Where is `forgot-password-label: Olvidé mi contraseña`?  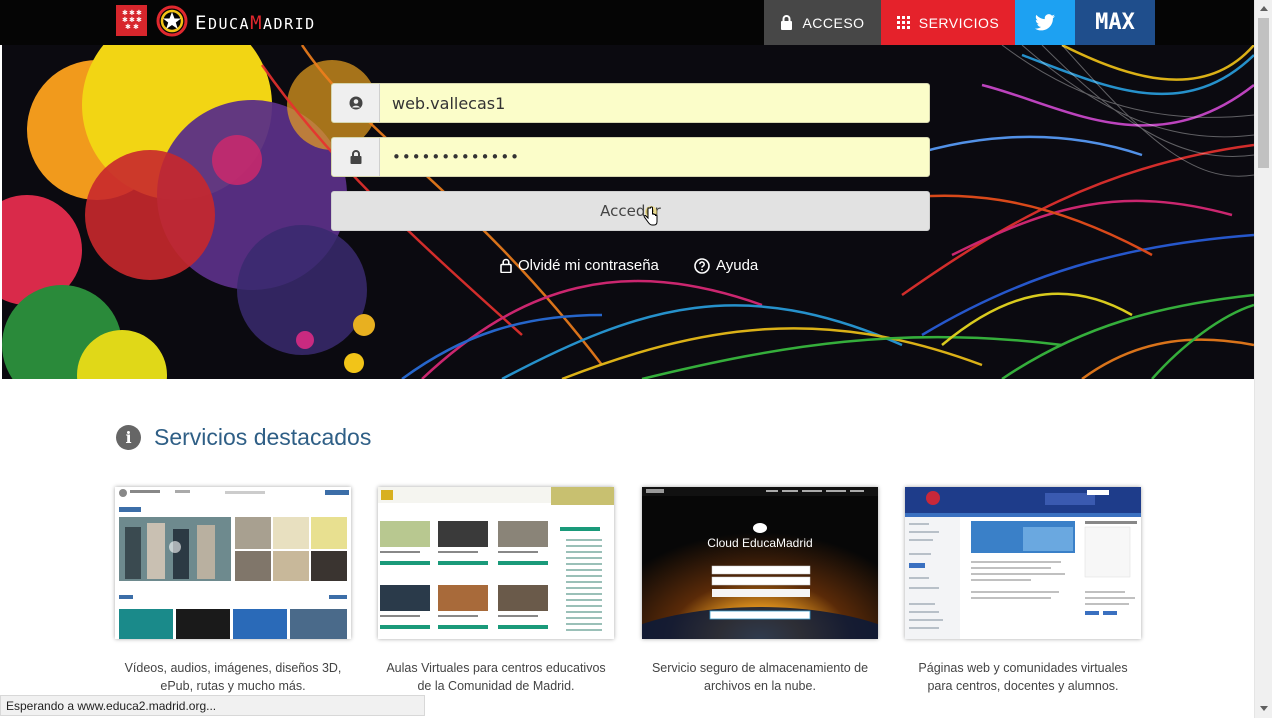
forgot-password-label: Olvidé mi contraseña is located at coordinates (588, 265).